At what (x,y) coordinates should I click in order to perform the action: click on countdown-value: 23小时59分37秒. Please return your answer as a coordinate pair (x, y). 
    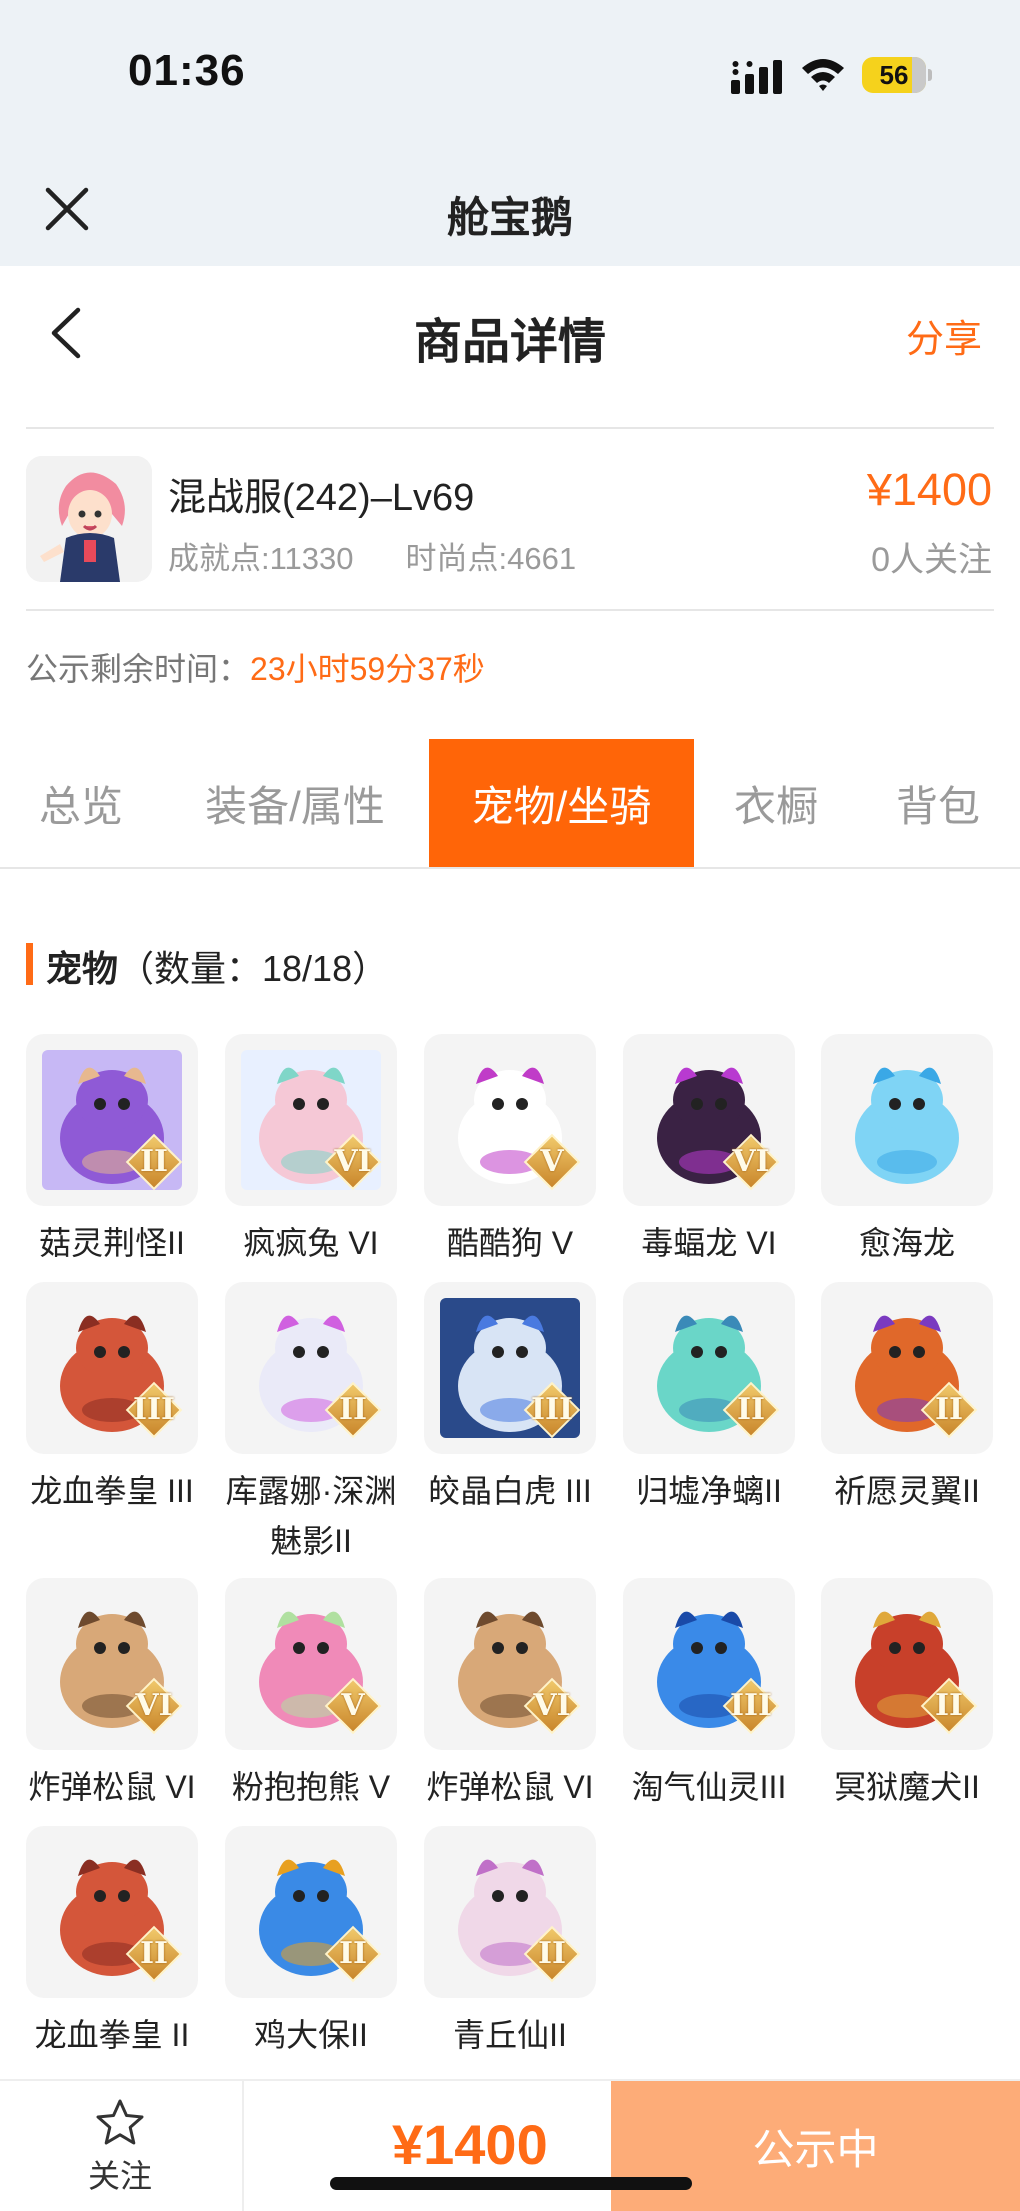
    Looking at the image, I should click on (367, 669).